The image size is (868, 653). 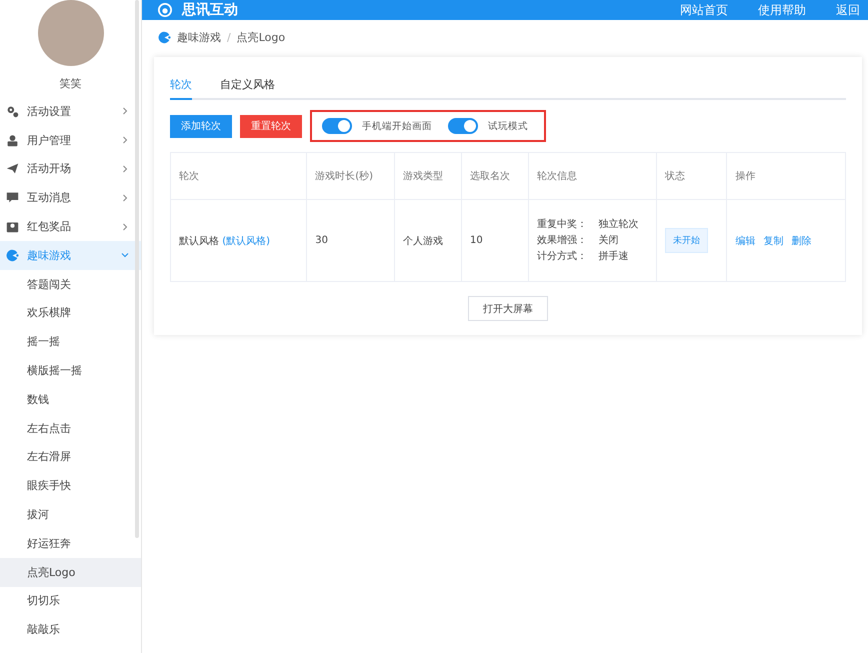 What do you see at coordinates (494, 176) in the screenshot?
I see `column-header: 选取名次` at bounding box center [494, 176].